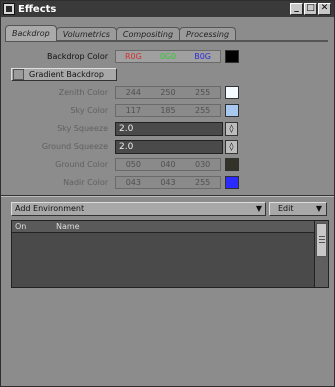 The image size is (335, 387). Describe the element at coordinates (31, 33) in the screenshot. I see `tab-backdrop: Backdrop` at that location.